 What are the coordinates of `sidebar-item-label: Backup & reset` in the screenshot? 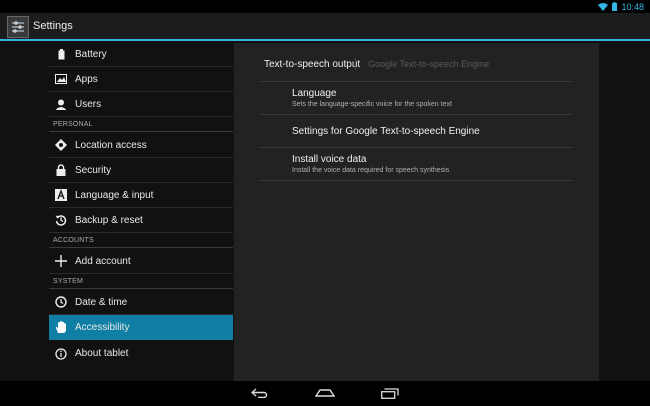 It's located at (109, 220).